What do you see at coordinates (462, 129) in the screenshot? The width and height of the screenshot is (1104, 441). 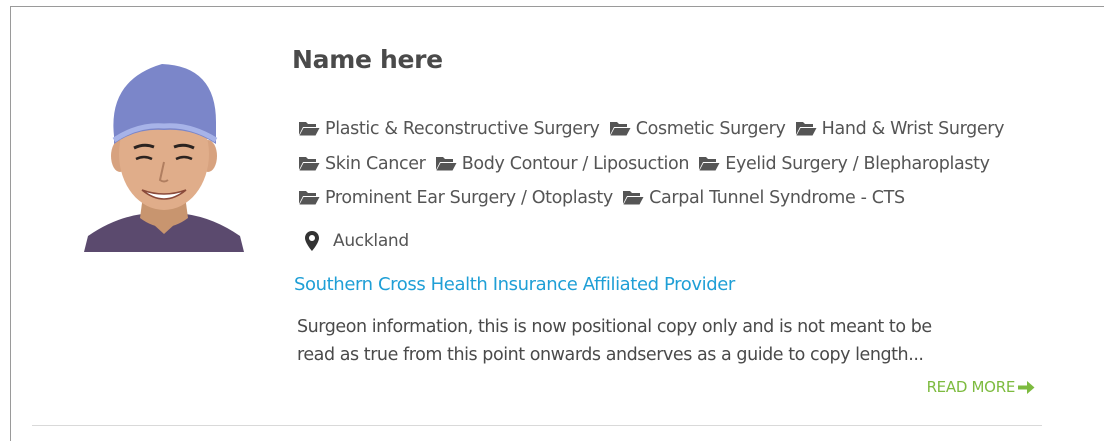 I see `specialty-label: Plastic & Reconstructive Surgery` at bounding box center [462, 129].